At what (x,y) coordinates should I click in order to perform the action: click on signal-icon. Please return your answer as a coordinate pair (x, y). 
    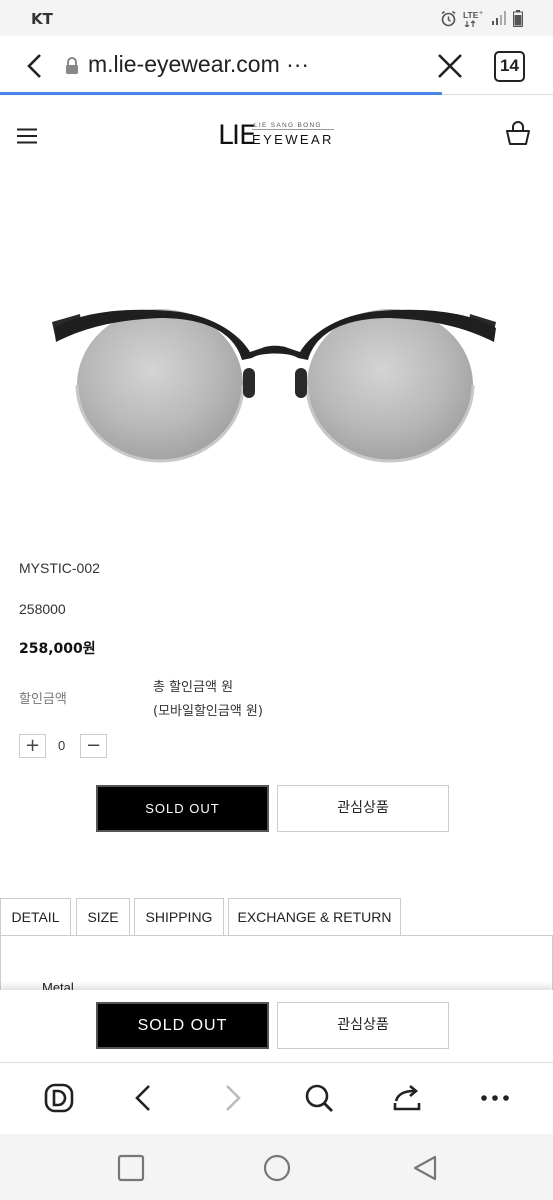
    Looking at the image, I should click on (499, 18).